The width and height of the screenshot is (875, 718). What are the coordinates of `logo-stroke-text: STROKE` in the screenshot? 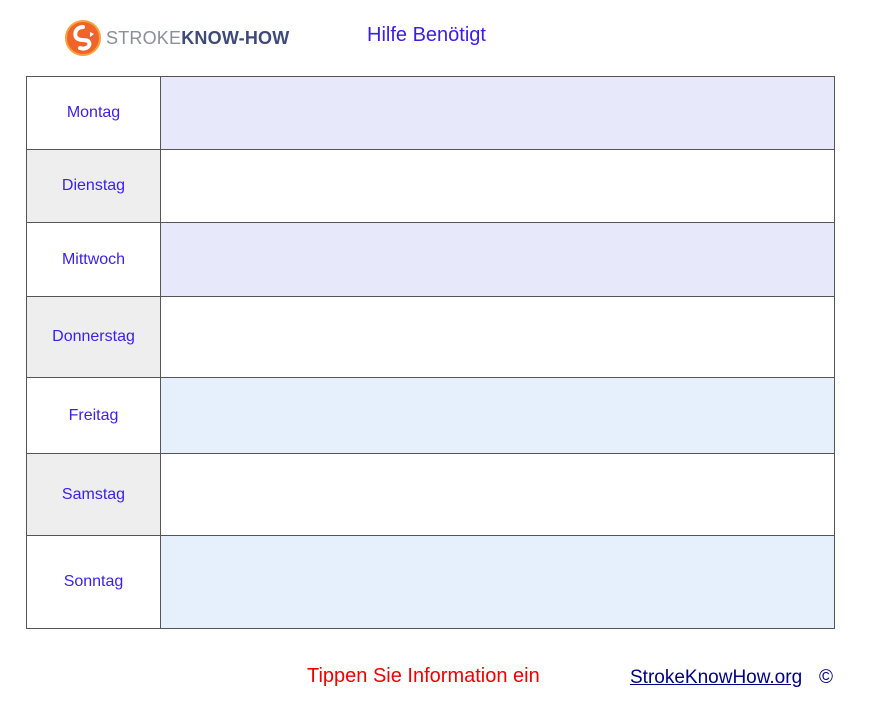 It's located at (144, 37).